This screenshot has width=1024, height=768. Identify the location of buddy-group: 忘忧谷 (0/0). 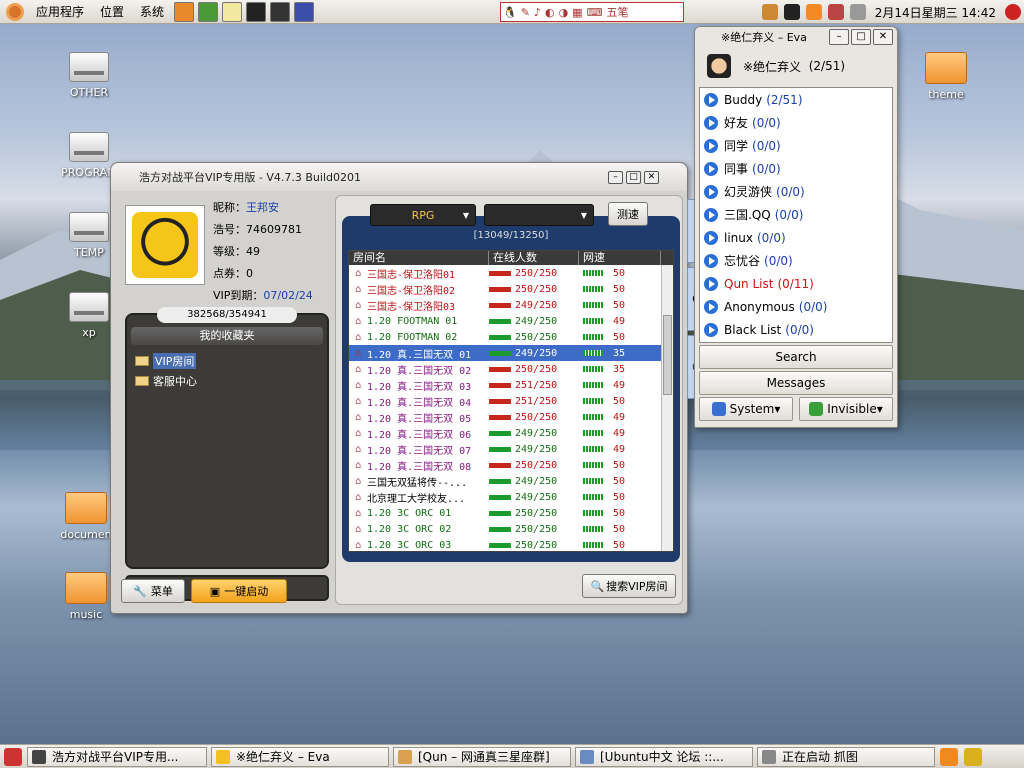
(796, 260).